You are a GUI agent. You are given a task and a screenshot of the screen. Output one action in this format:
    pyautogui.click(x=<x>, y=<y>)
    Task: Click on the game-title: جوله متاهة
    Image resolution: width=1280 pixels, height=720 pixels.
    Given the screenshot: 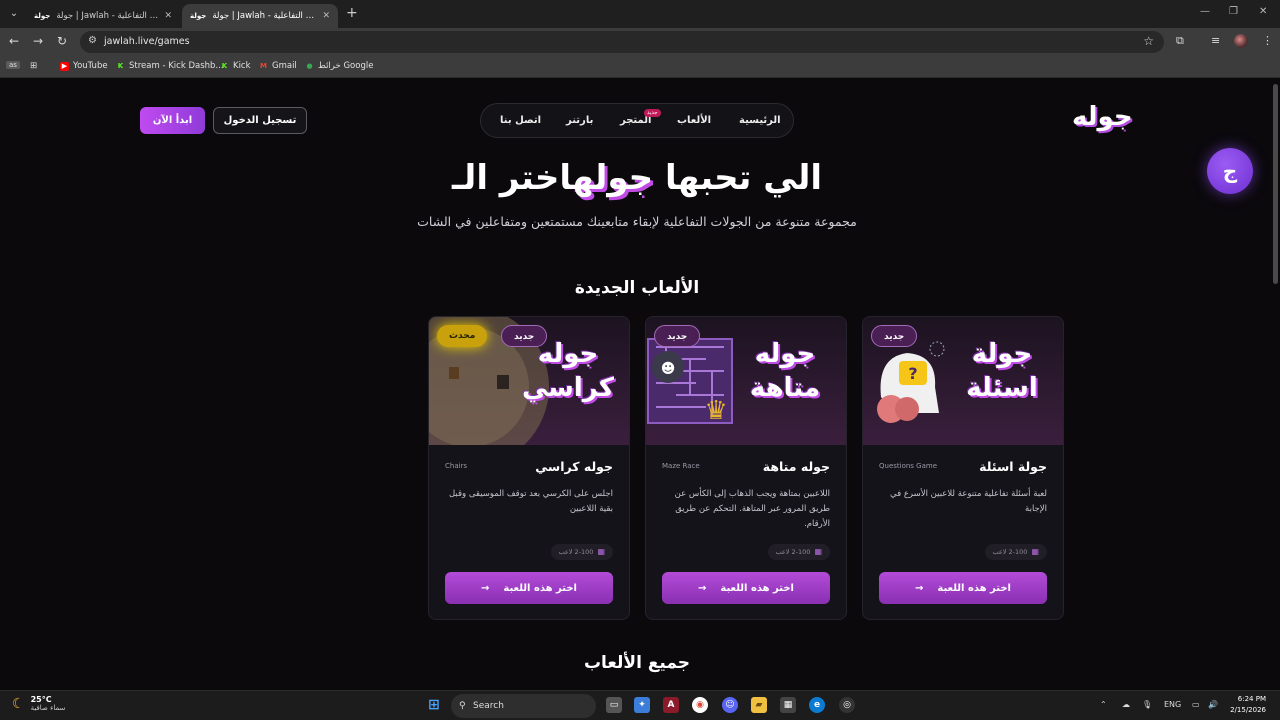 What is the action you would take?
    pyautogui.click(x=796, y=466)
    